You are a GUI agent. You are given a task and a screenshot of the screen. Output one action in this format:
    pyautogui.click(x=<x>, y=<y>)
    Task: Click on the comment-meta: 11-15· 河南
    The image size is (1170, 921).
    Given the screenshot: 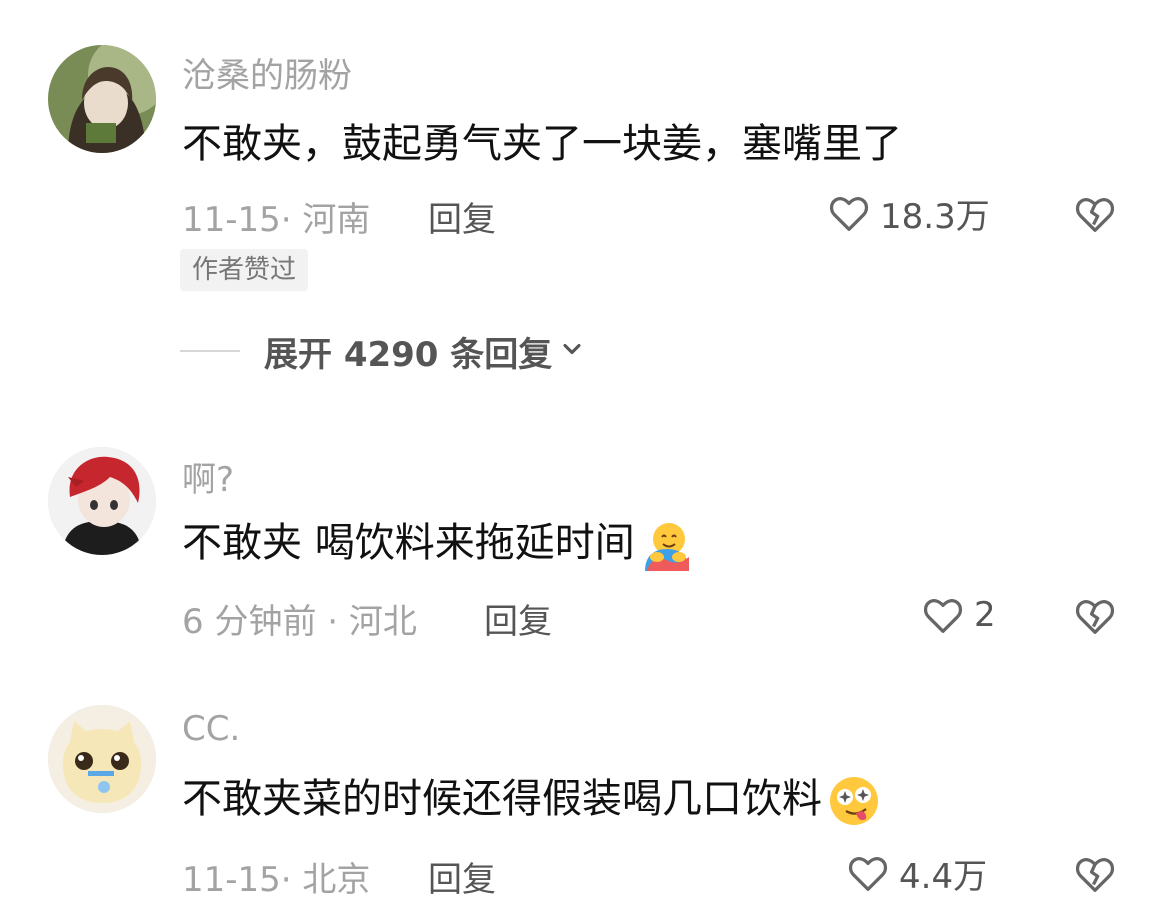 What is the action you would take?
    pyautogui.click(x=276, y=220)
    